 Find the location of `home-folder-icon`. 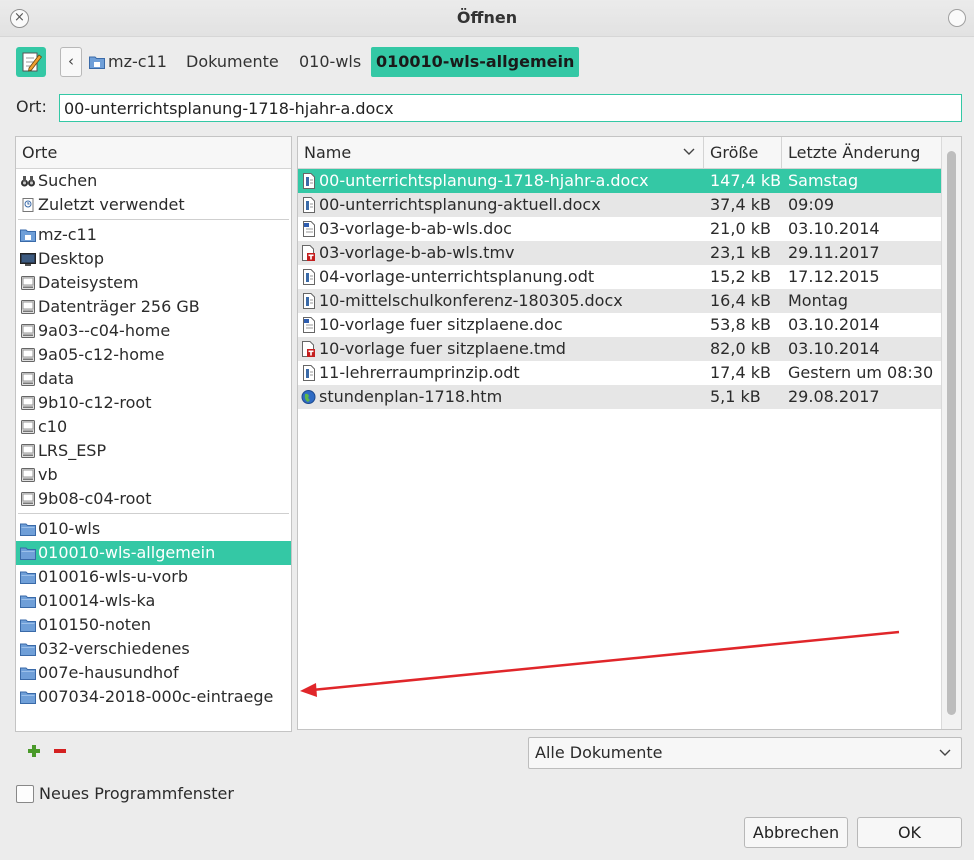

home-folder-icon is located at coordinates (28, 235).